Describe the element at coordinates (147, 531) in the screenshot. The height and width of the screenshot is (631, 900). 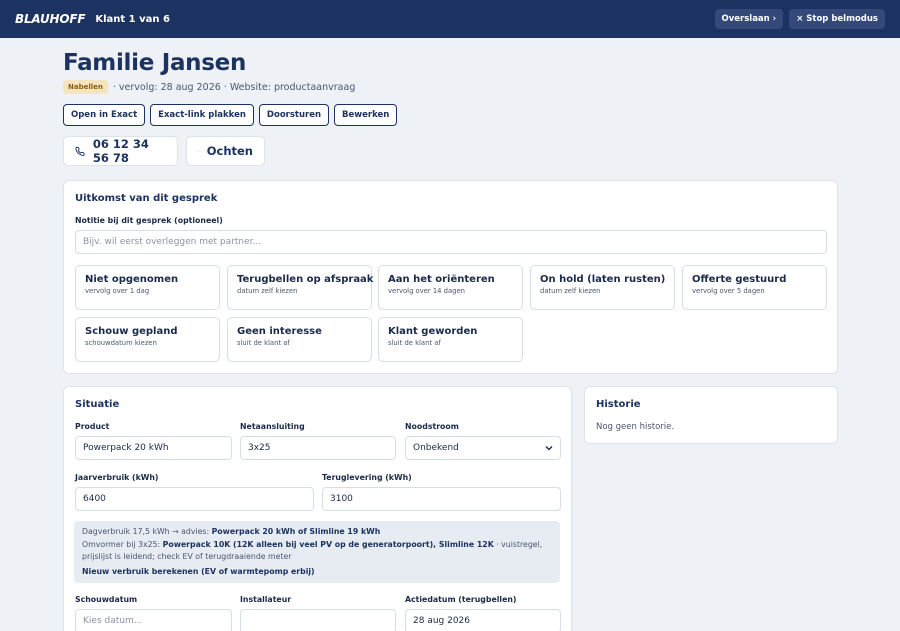
I see `advice-line-1-text: Dagverbruik 17,5 kWh → advies:` at that location.